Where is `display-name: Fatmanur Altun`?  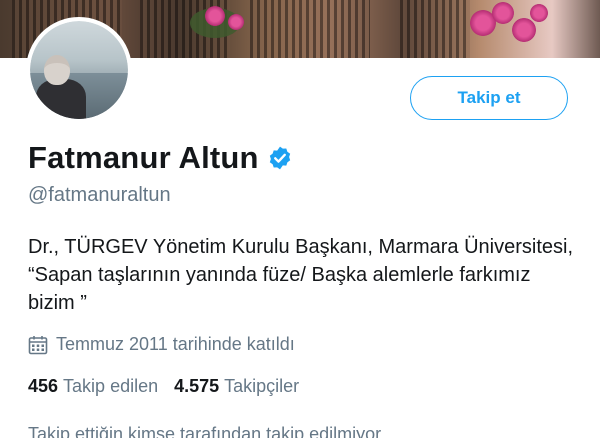 display-name: Fatmanur Altun is located at coordinates (143, 157).